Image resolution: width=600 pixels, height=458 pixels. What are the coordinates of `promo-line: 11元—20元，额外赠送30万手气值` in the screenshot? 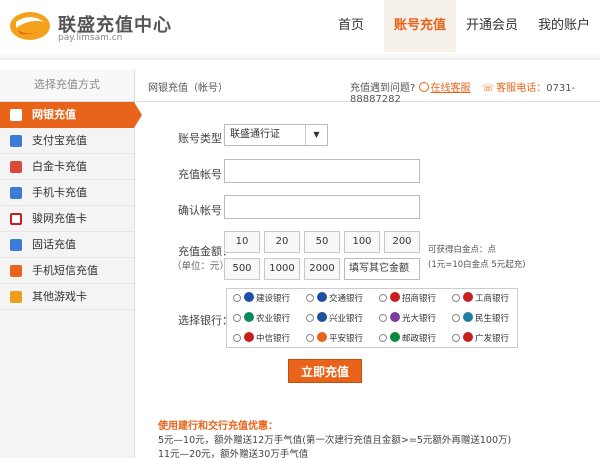 It's located at (233, 453).